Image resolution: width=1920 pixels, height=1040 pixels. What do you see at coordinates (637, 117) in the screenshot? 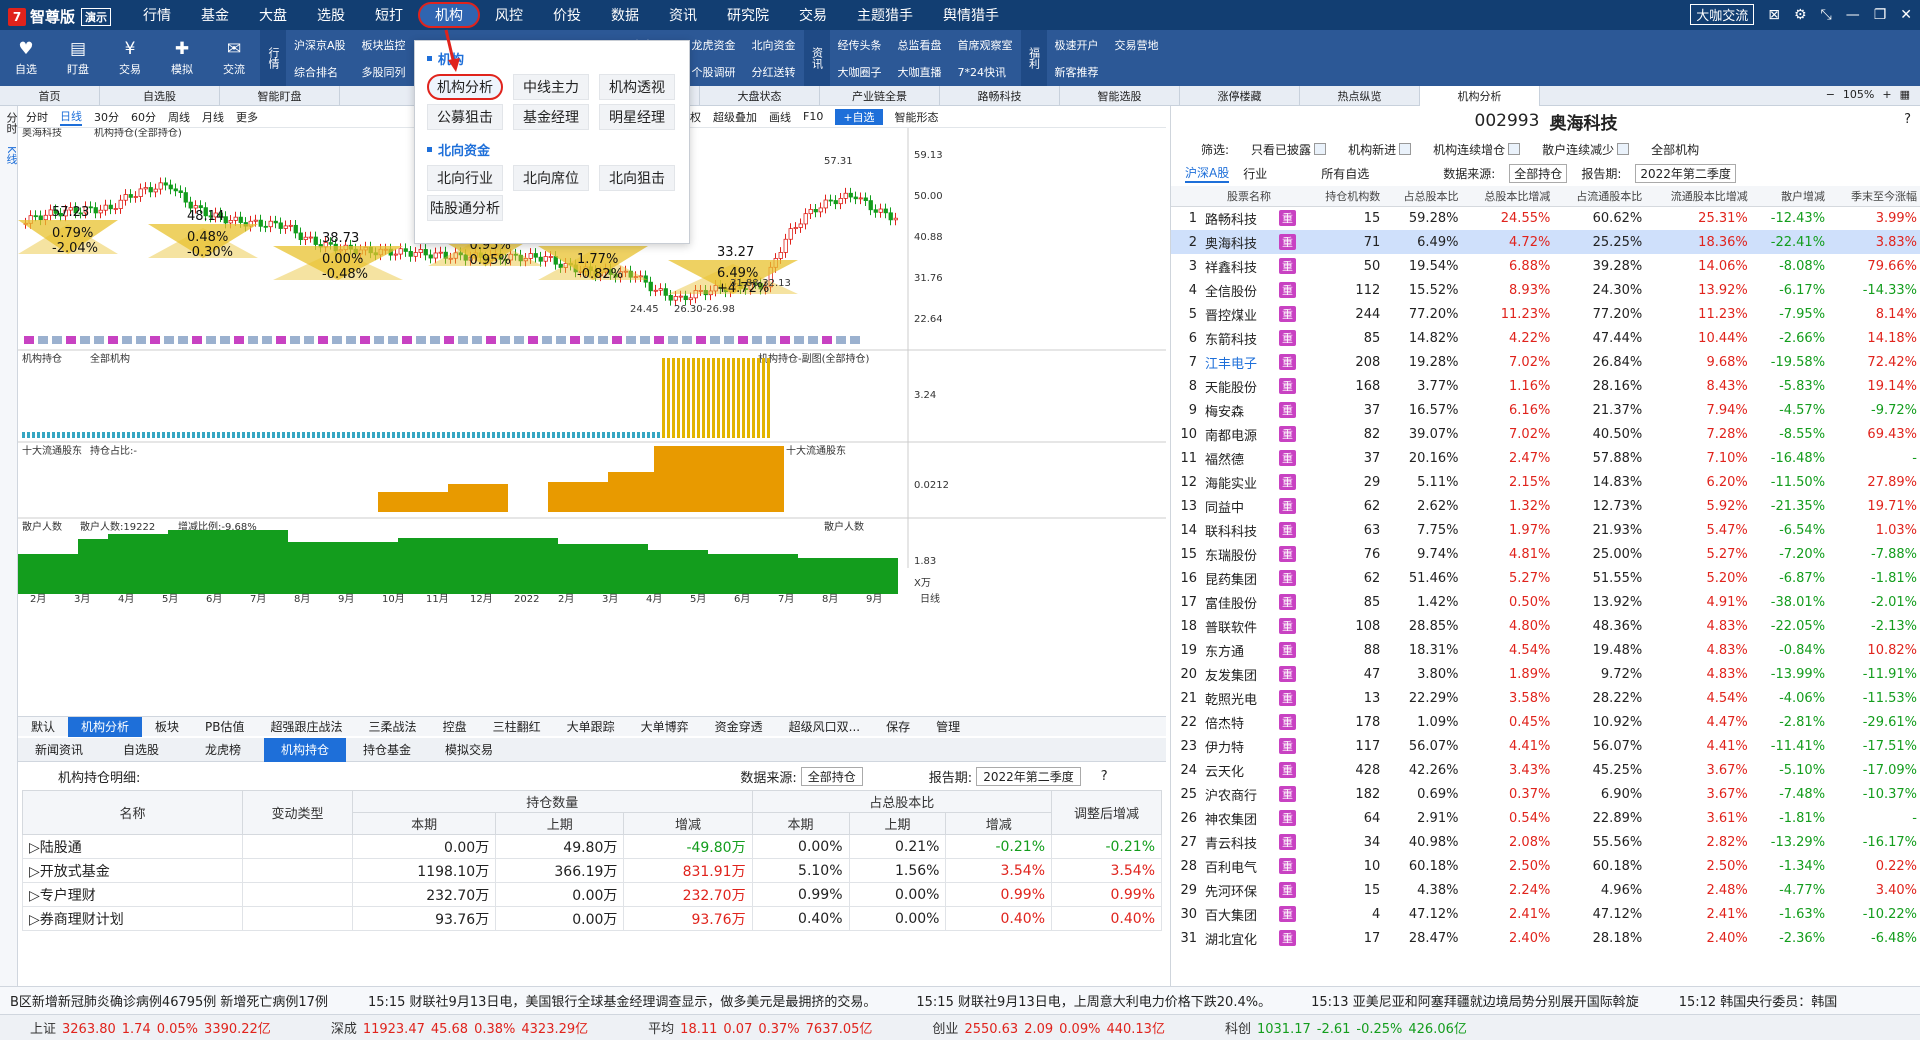
I see `dropdown-item: 明星经理` at bounding box center [637, 117].